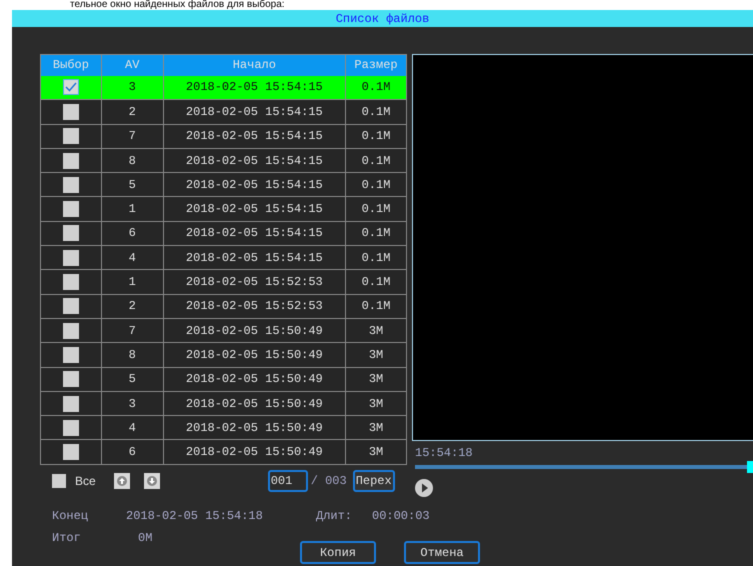 The width and height of the screenshot is (753, 566). What do you see at coordinates (338, 552) in the screenshot?
I see `dialog-button: Копия` at bounding box center [338, 552].